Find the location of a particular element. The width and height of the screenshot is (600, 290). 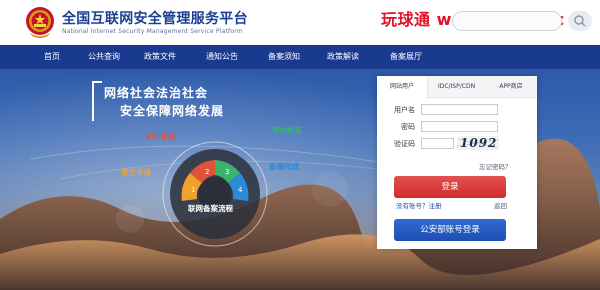

national-emblem-icon is located at coordinates (40, 22).